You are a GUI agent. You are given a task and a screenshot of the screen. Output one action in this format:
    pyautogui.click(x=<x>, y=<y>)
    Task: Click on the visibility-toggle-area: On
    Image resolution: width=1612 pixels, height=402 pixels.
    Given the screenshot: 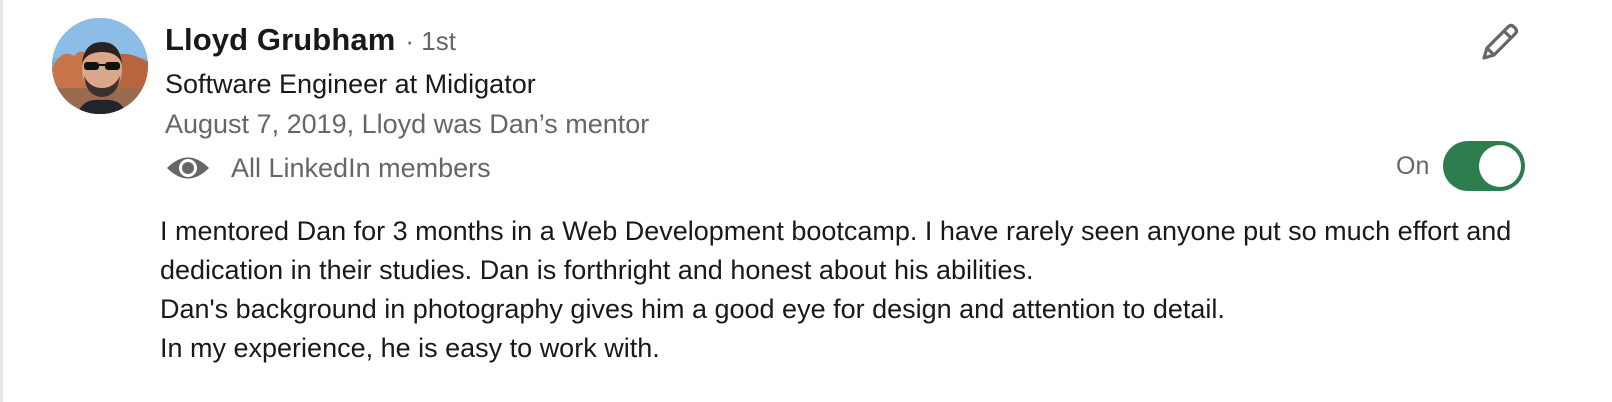 What is the action you would take?
    pyautogui.click(x=1461, y=166)
    